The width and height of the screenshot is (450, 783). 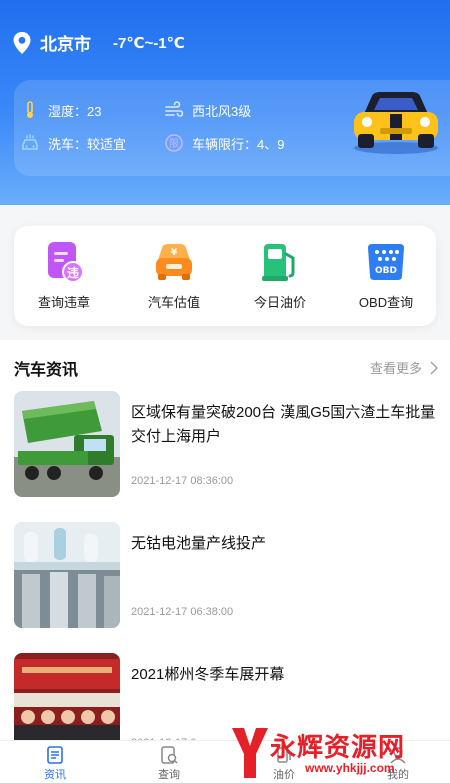 I want to click on quick-action-violation: 违 查询违章, so click(x=64, y=275).